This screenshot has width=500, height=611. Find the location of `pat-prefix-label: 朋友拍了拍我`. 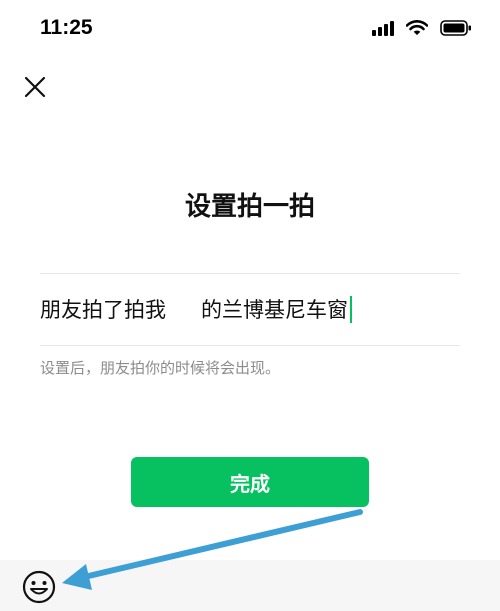

pat-prefix-label: 朋友拍了拍我 is located at coordinates (103, 310).